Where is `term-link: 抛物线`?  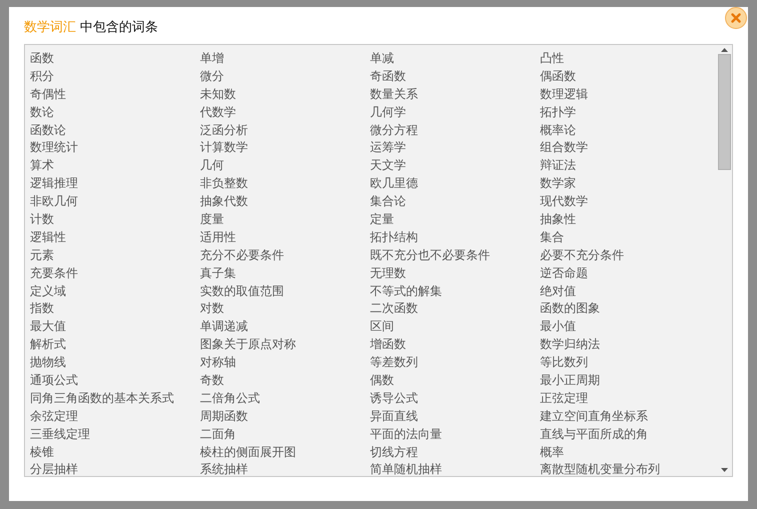
term-link: 抛物线 is located at coordinates (115, 363).